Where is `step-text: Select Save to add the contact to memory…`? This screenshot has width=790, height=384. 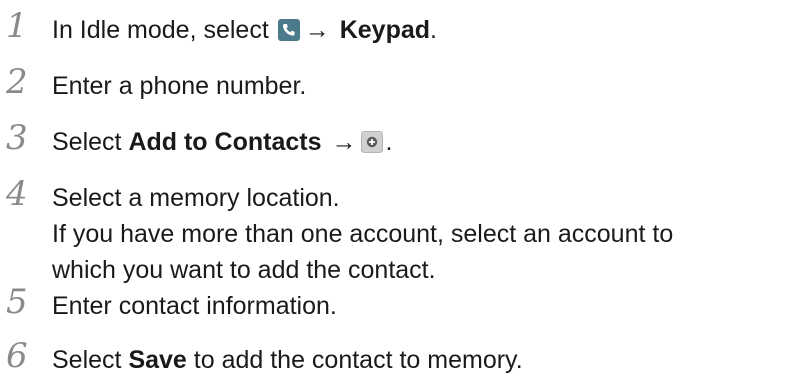
step-text: Select Save to add the contact to memory… is located at coordinates (287, 360).